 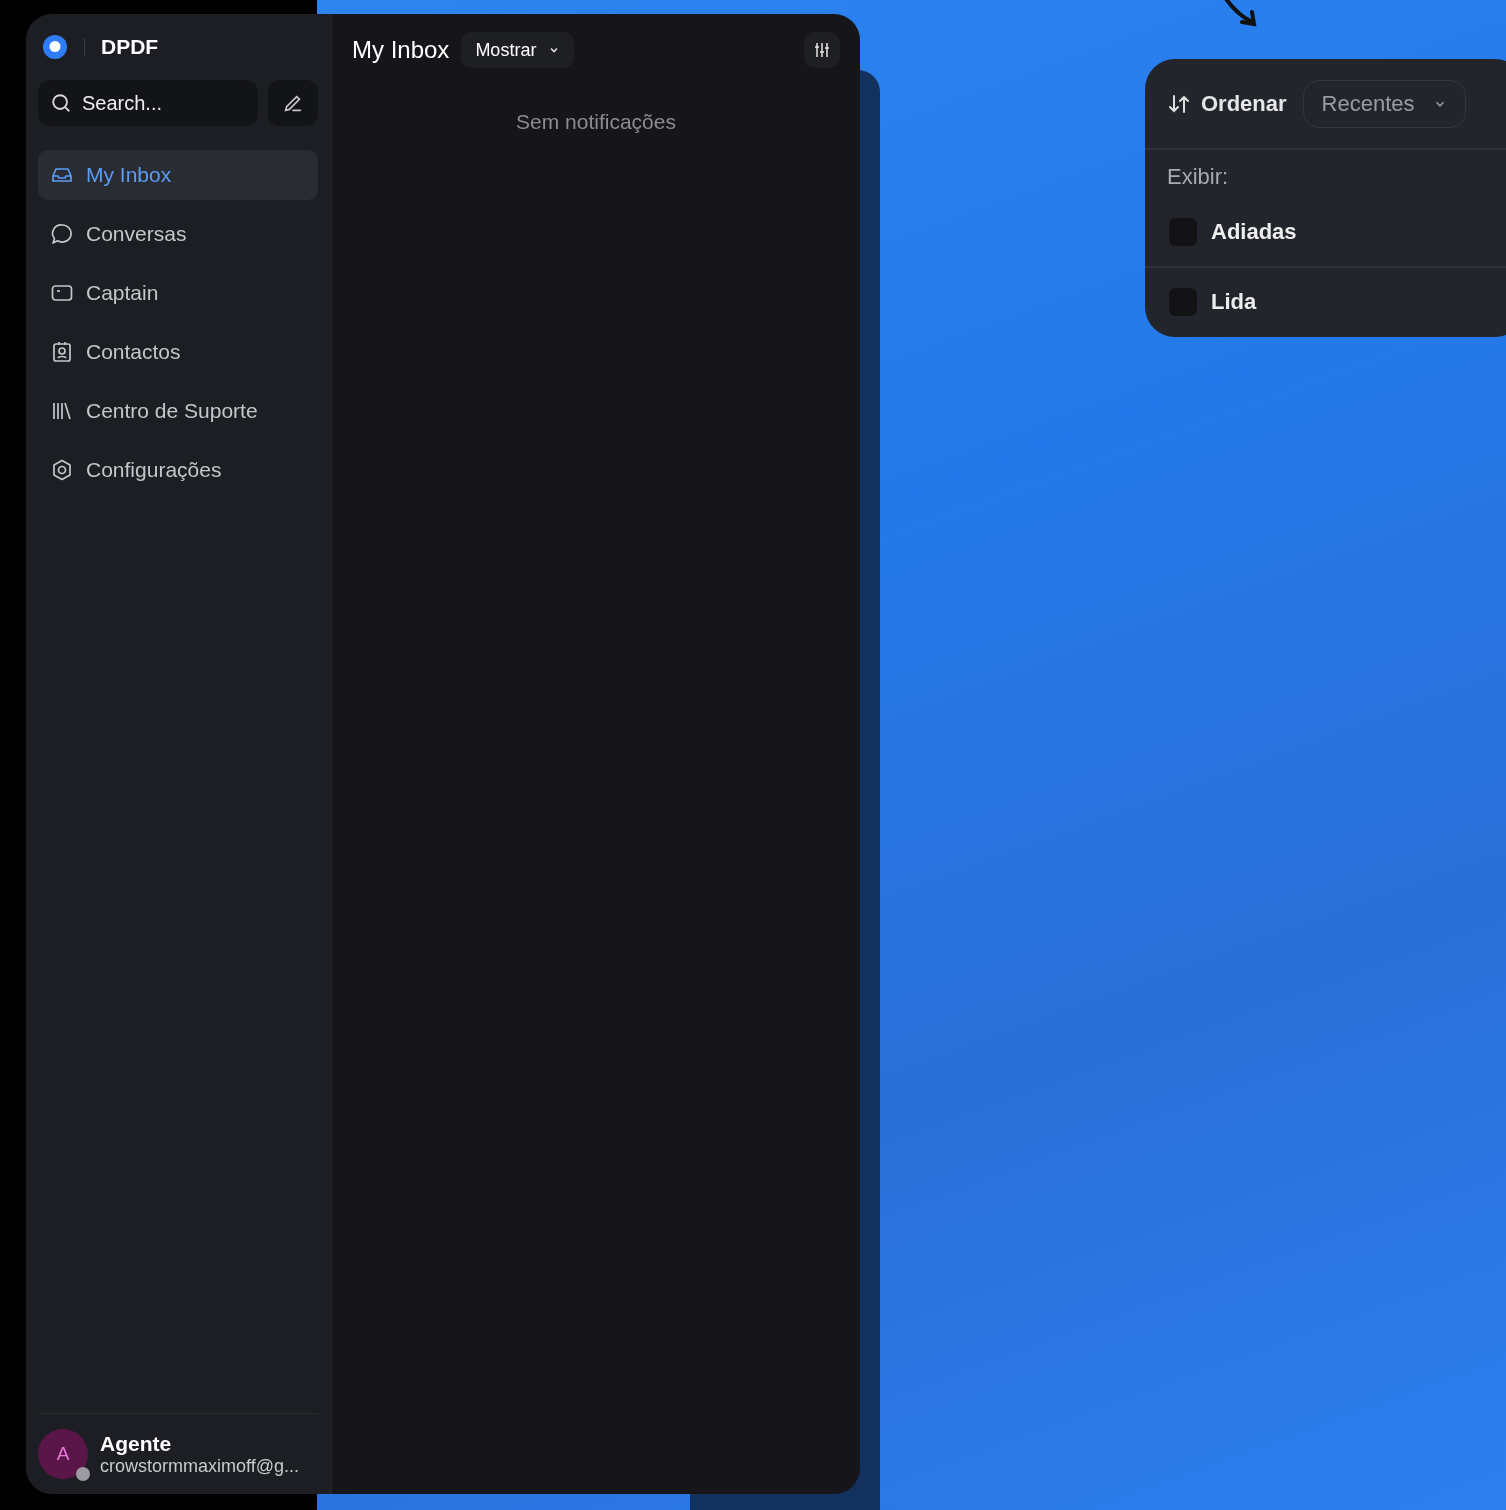 What do you see at coordinates (55, 47) in the screenshot?
I see `logo-icon` at bounding box center [55, 47].